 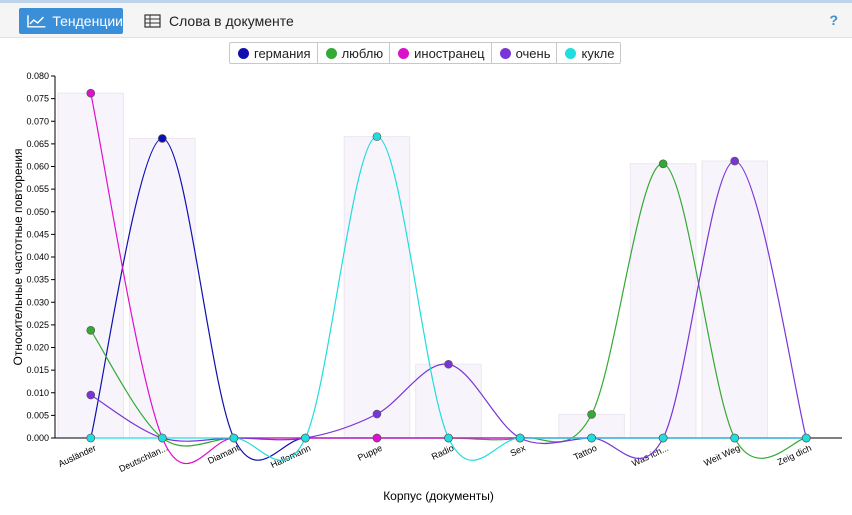 What do you see at coordinates (37, 144) in the screenshot?
I see `y-tick-label: 0.065` at bounding box center [37, 144].